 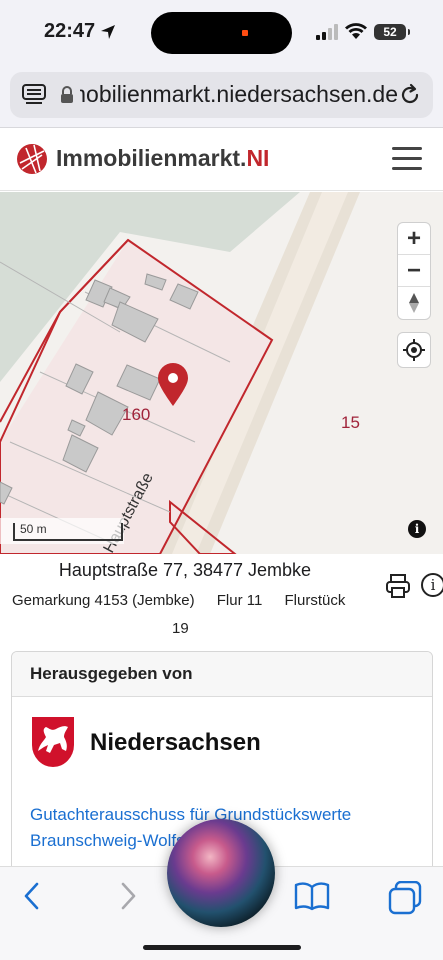 I want to click on flur: Flur 11, so click(x=239, y=600).